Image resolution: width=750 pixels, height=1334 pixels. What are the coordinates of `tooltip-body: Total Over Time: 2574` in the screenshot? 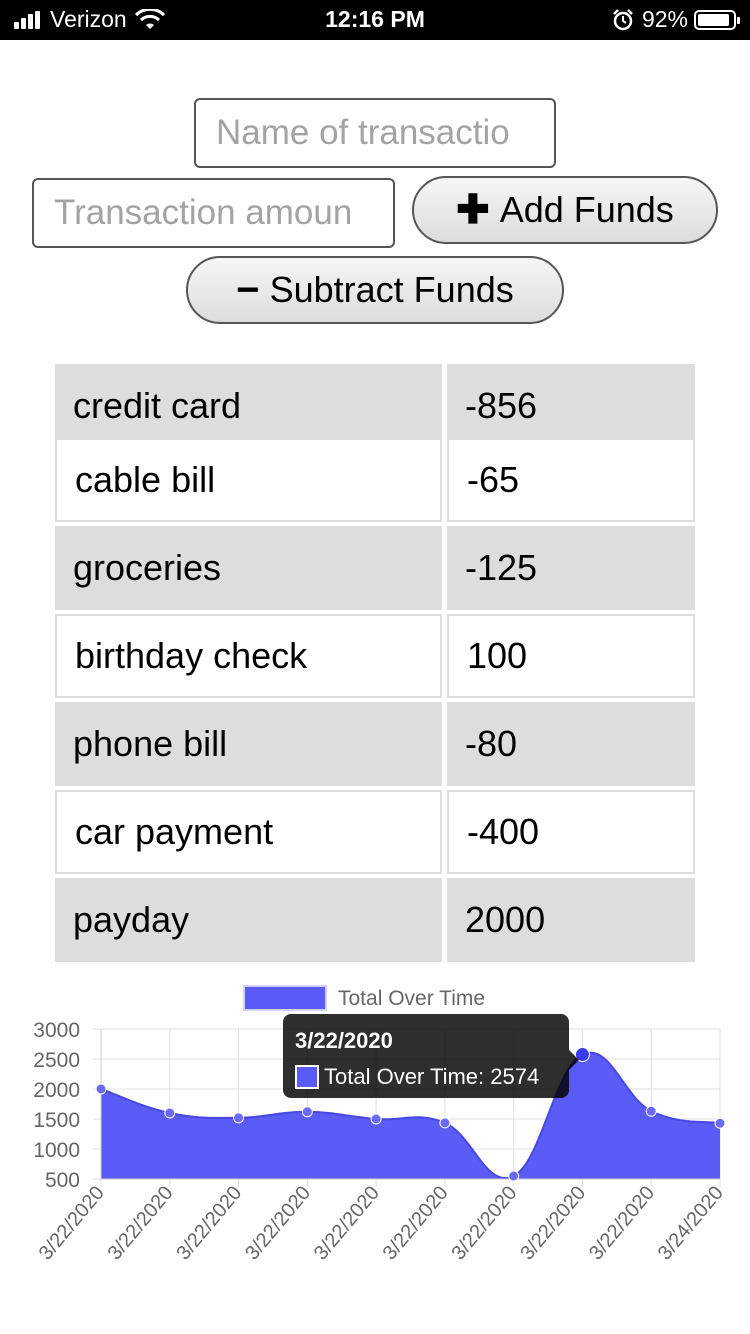 It's located at (417, 1077).